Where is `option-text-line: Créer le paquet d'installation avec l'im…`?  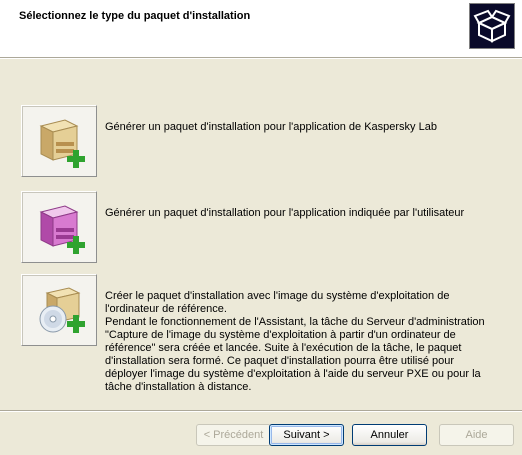 option-text-line: Créer le paquet d'installation avec l'im… is located at coordinates (277, 302).